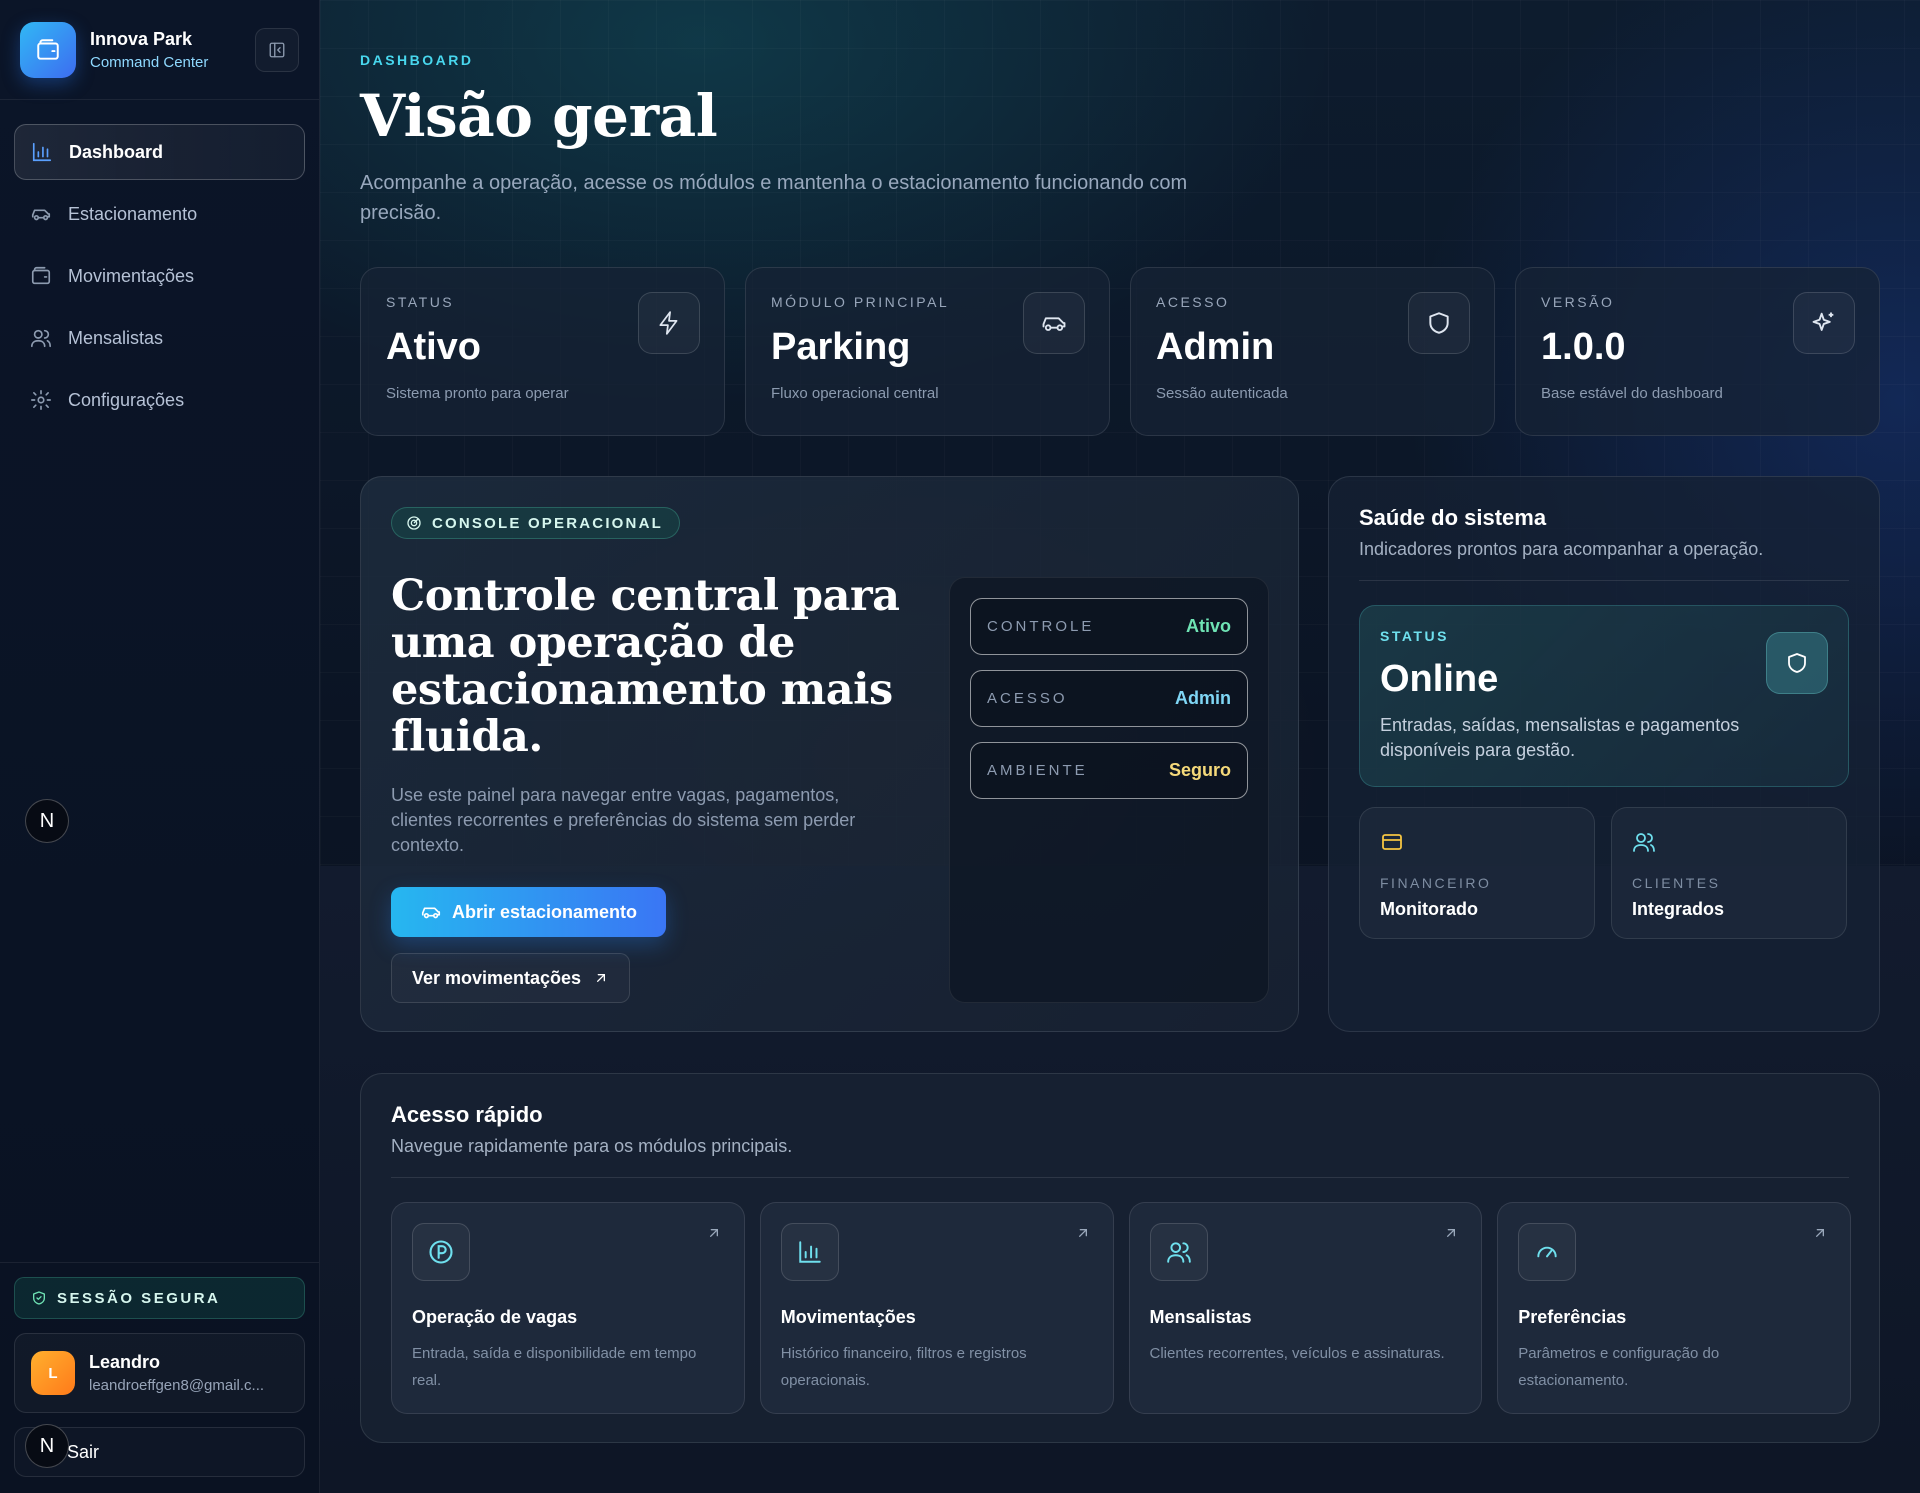  What do you see at coordinates (1222, 393) in the screenshot?
I see `stat-subtitle: Sessão autenticada` at bounding box center [1222, 393].